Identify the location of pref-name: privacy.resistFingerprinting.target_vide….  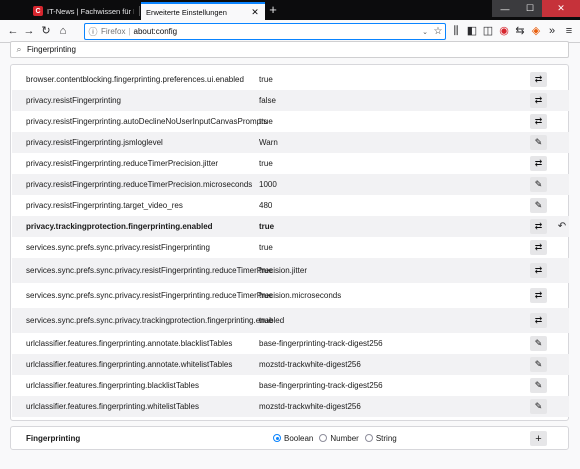
(104, 205).